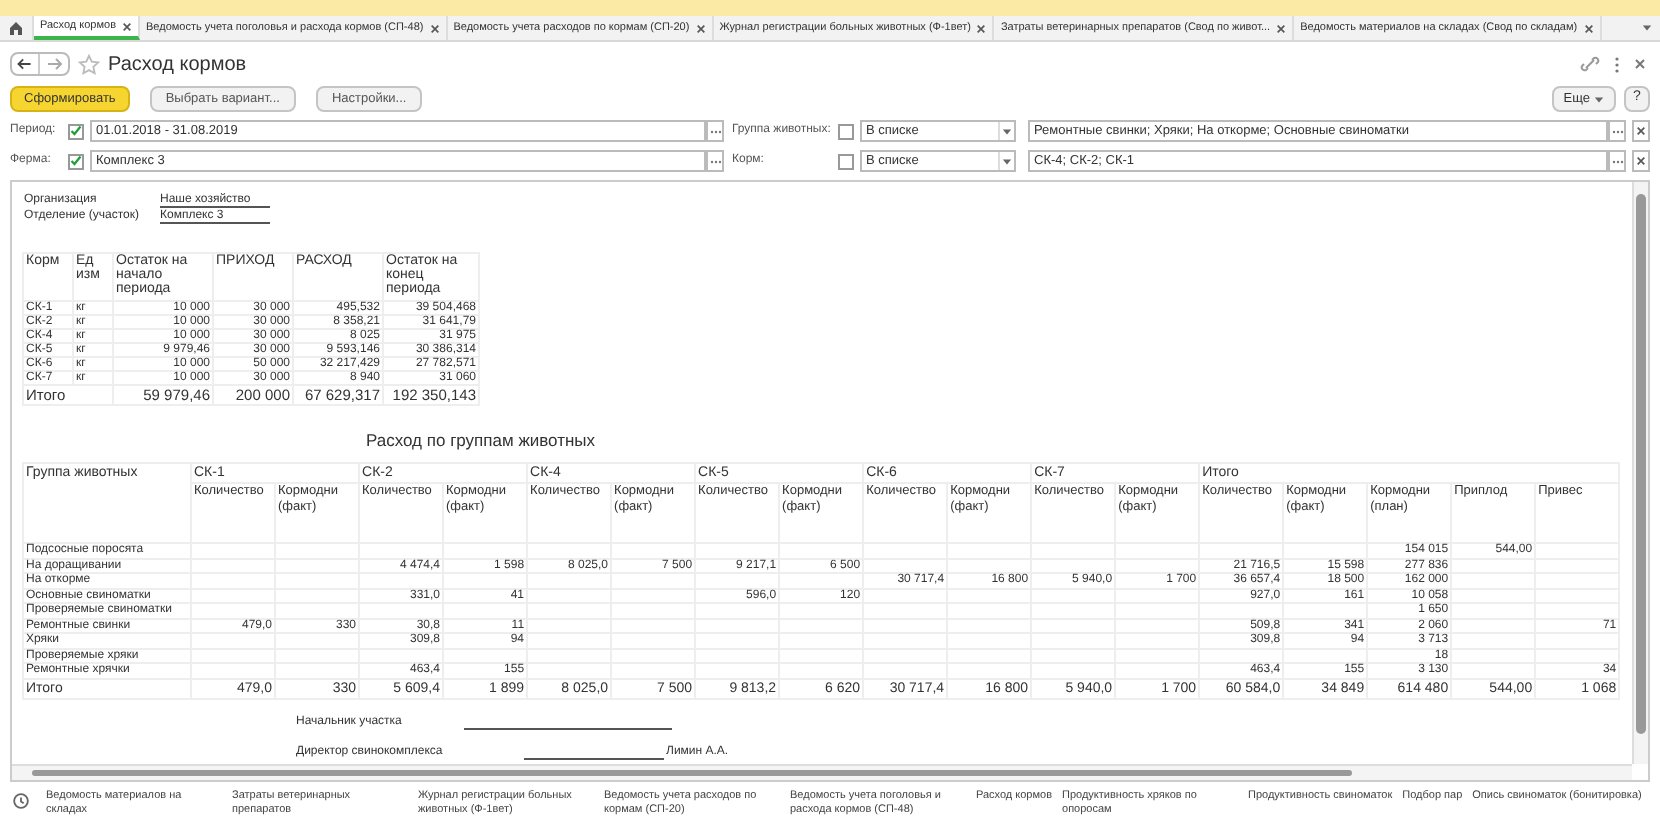  Describe the element at coordinates (177, 65) in the screenshot. I see `page-title: Расход кормов` at that location.